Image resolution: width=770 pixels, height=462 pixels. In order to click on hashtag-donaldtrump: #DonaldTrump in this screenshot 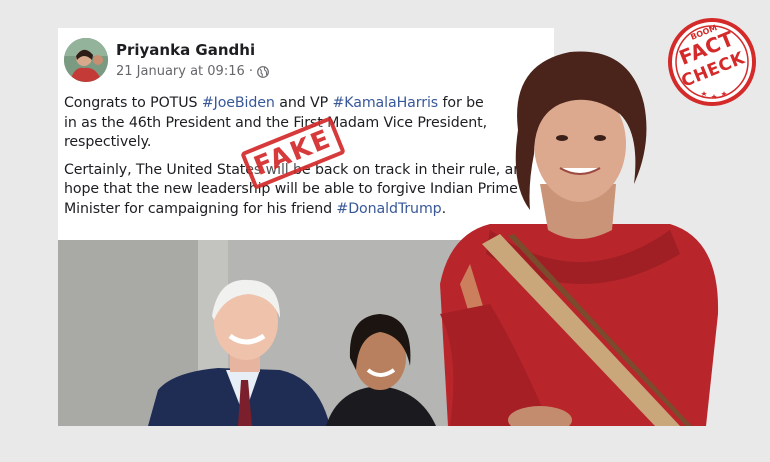, I will do `click(388, 209)`.